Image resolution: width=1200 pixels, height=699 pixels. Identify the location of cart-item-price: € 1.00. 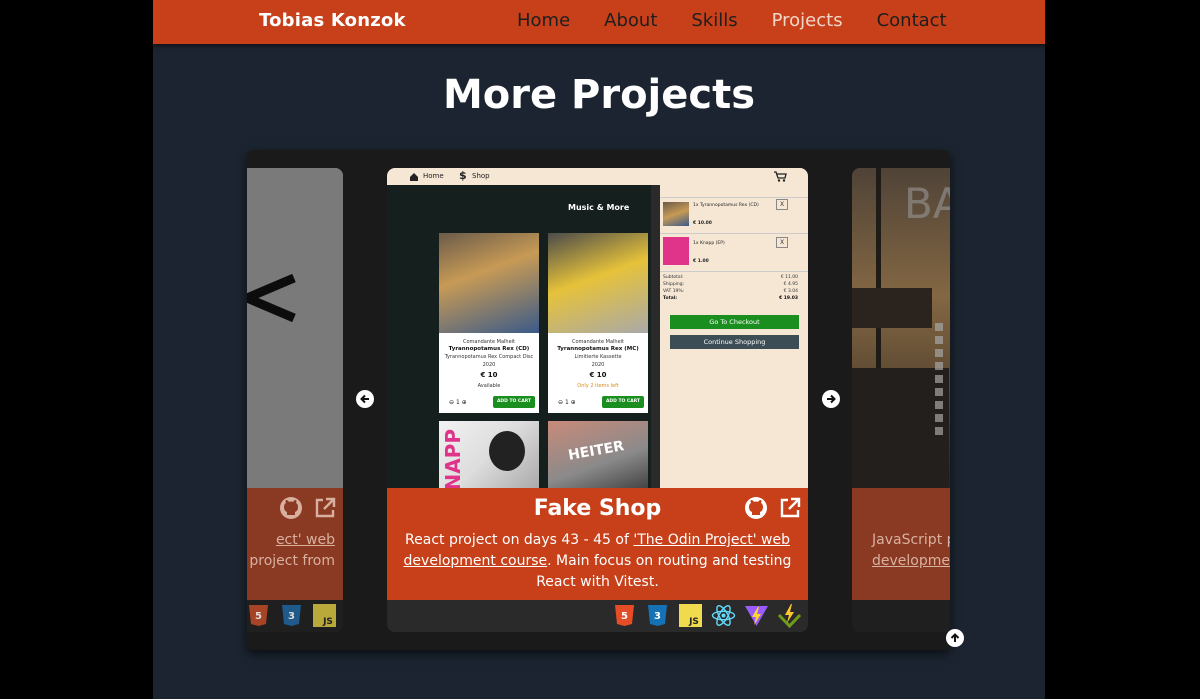
(701, 261).